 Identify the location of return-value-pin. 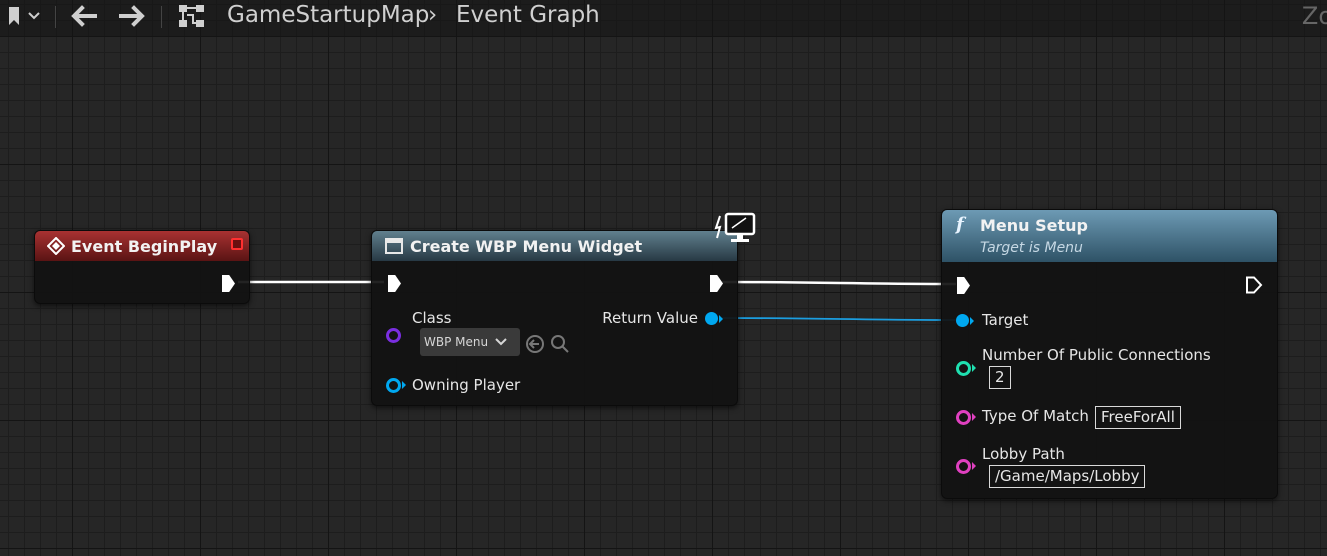
(711, 318).